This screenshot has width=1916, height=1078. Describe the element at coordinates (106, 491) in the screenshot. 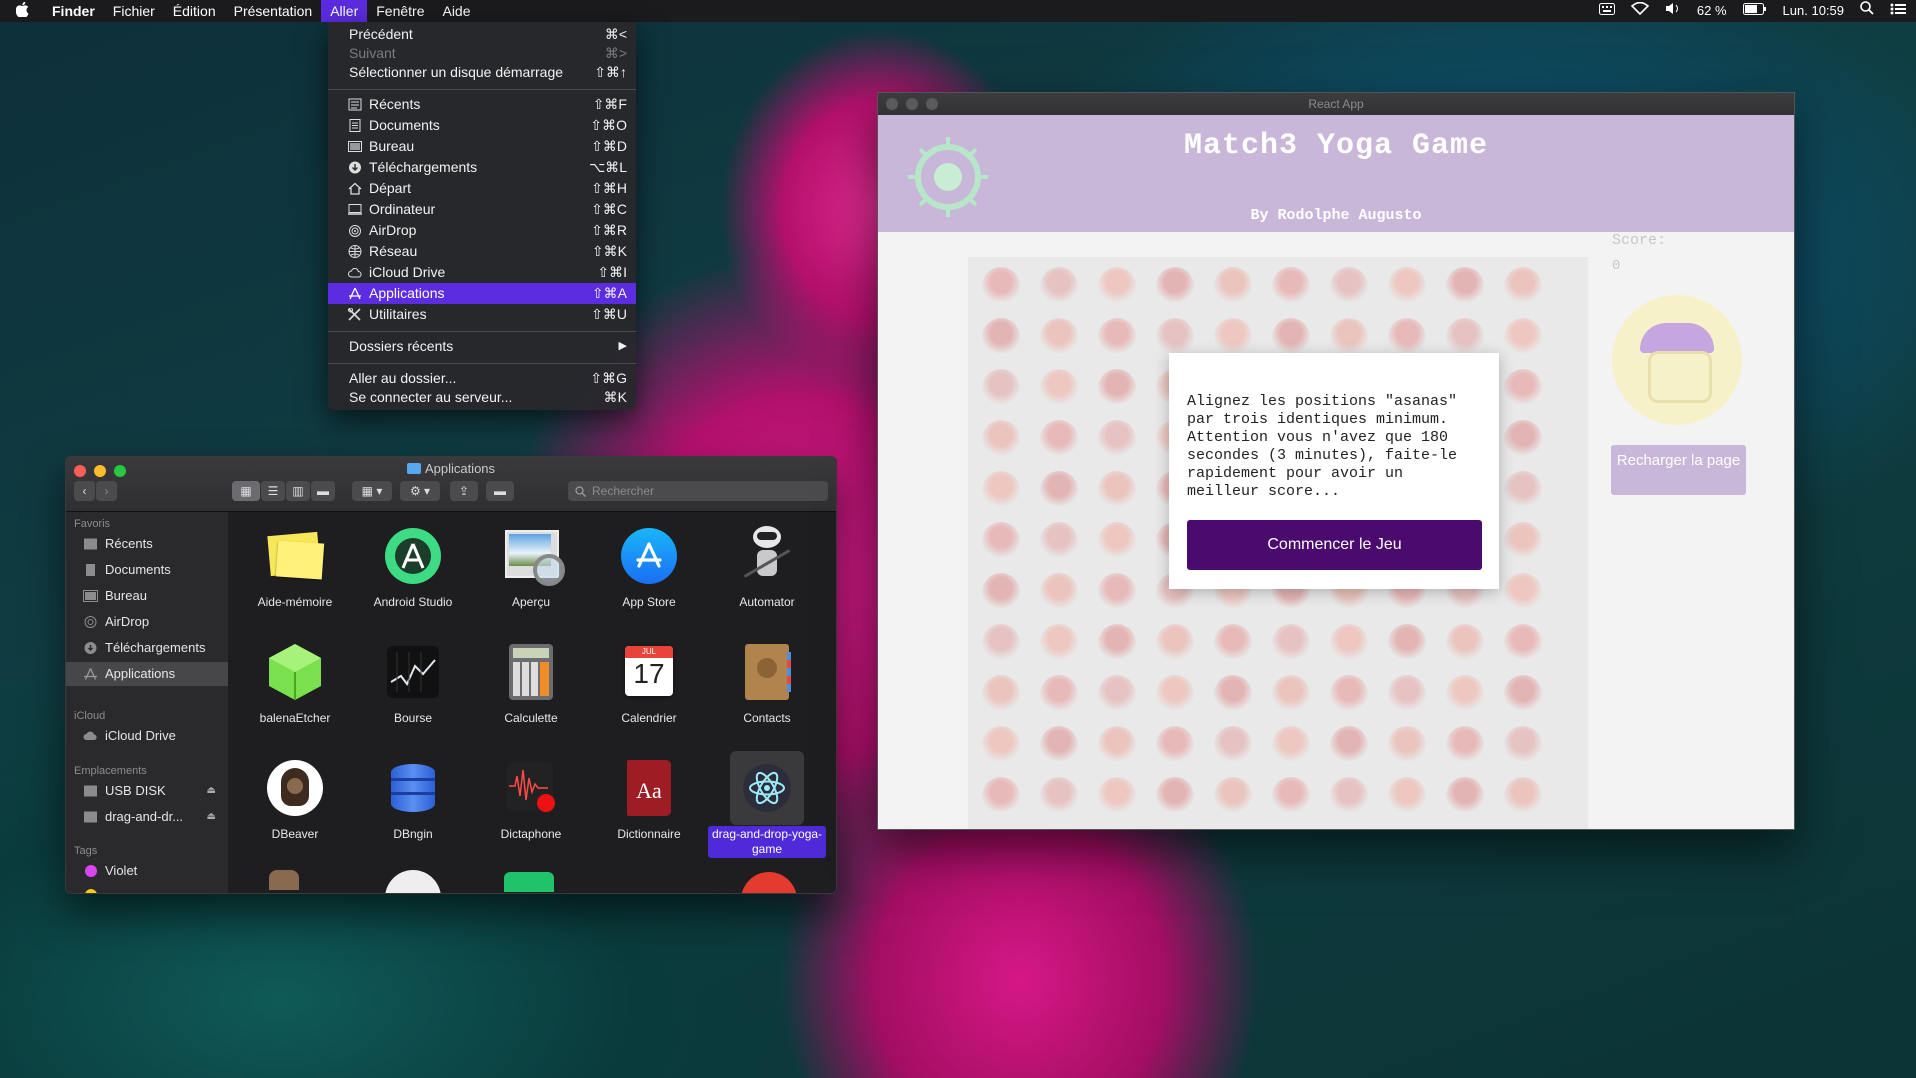

I see `forward-button: ›` at that location.